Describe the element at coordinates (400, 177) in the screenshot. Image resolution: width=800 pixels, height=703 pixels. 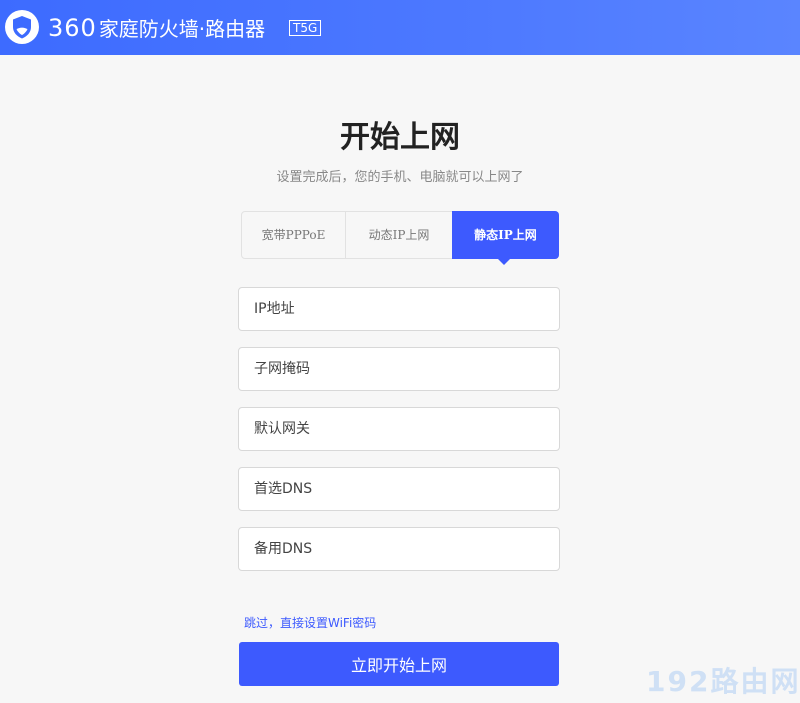
I see `page-subtitle: 设置完成后，您的手机、电脑就可以上网了` at that location.